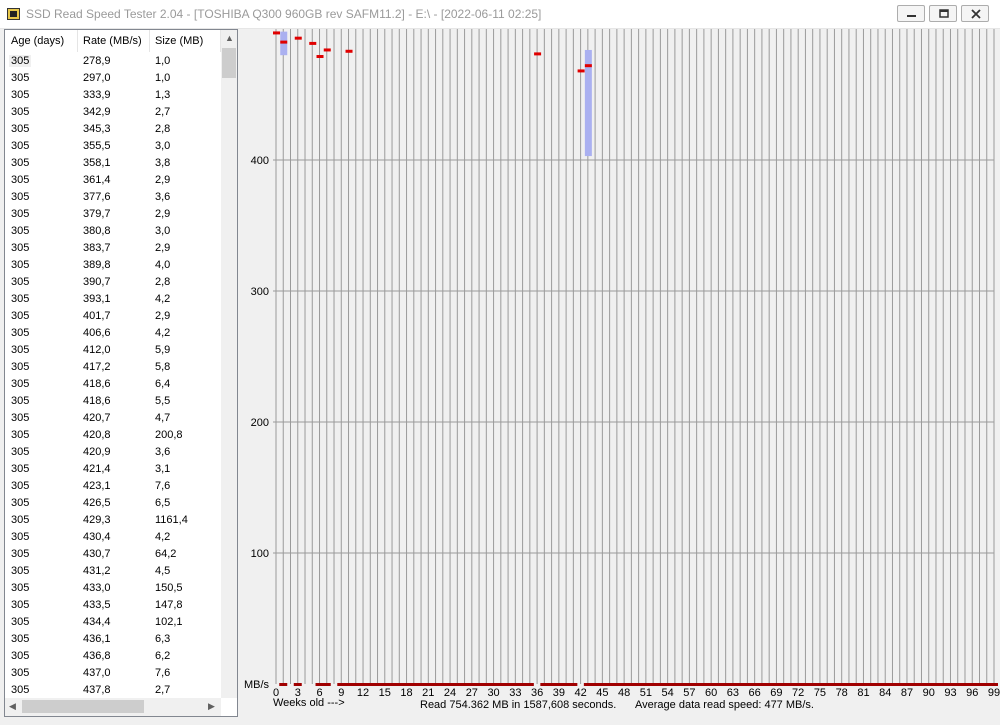  Describe the element at coordinates (113, 452) in the screenshot. I see `list-row: 305 420,9 3,6` at that location.